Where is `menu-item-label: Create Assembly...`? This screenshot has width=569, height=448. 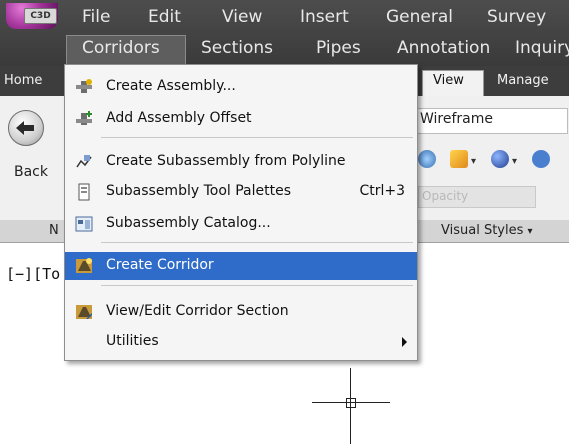
menu-item-label: Create Assembly... is located at coordinates (171, 86).